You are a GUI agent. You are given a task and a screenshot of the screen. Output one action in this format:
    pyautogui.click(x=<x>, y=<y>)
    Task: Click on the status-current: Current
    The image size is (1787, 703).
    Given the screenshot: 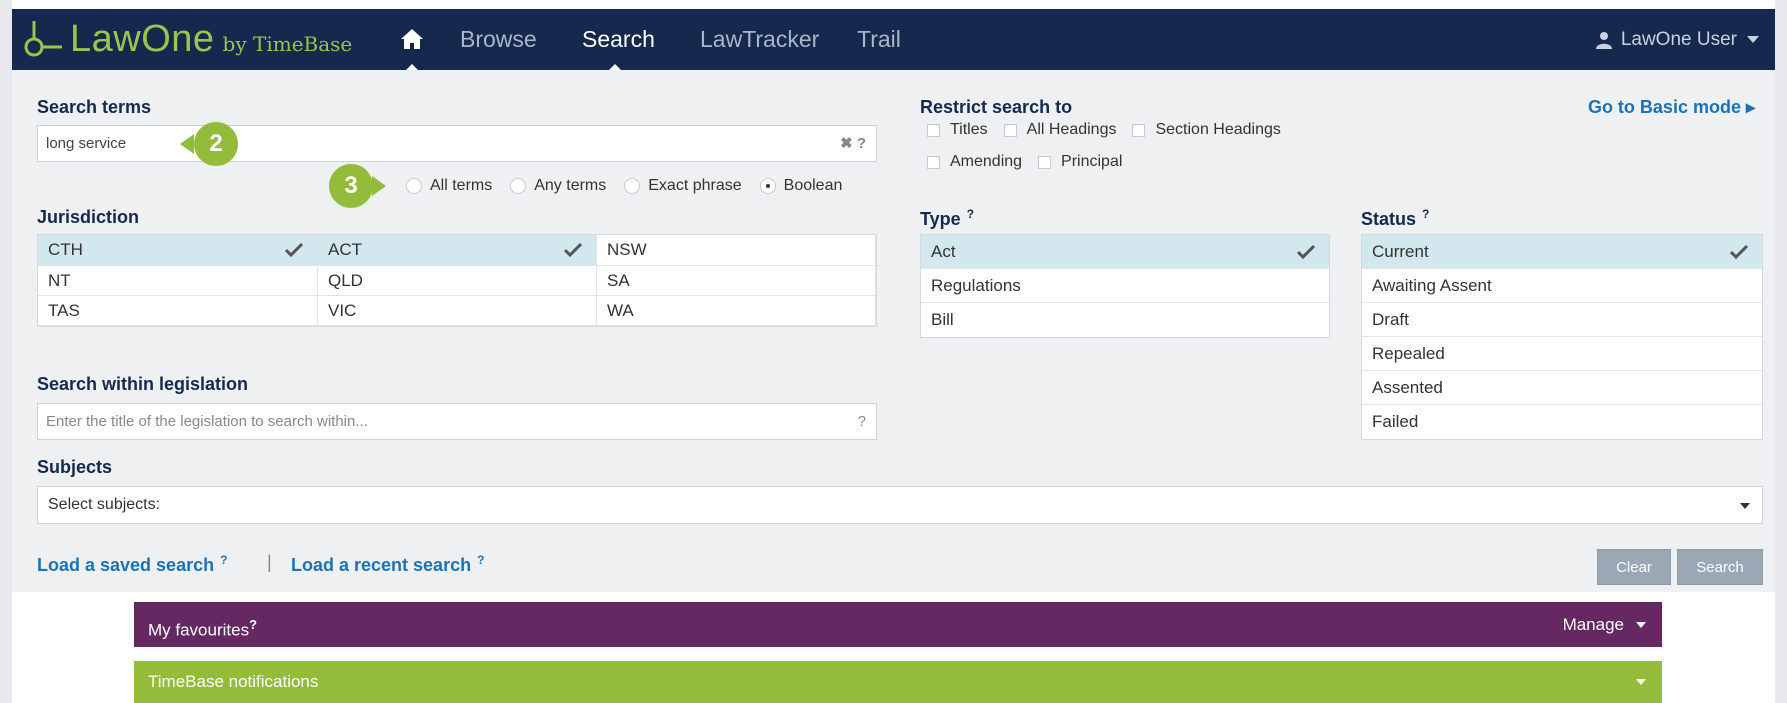 What is the action you would take?
    pyautogui.click(x=1562, y=252)
    